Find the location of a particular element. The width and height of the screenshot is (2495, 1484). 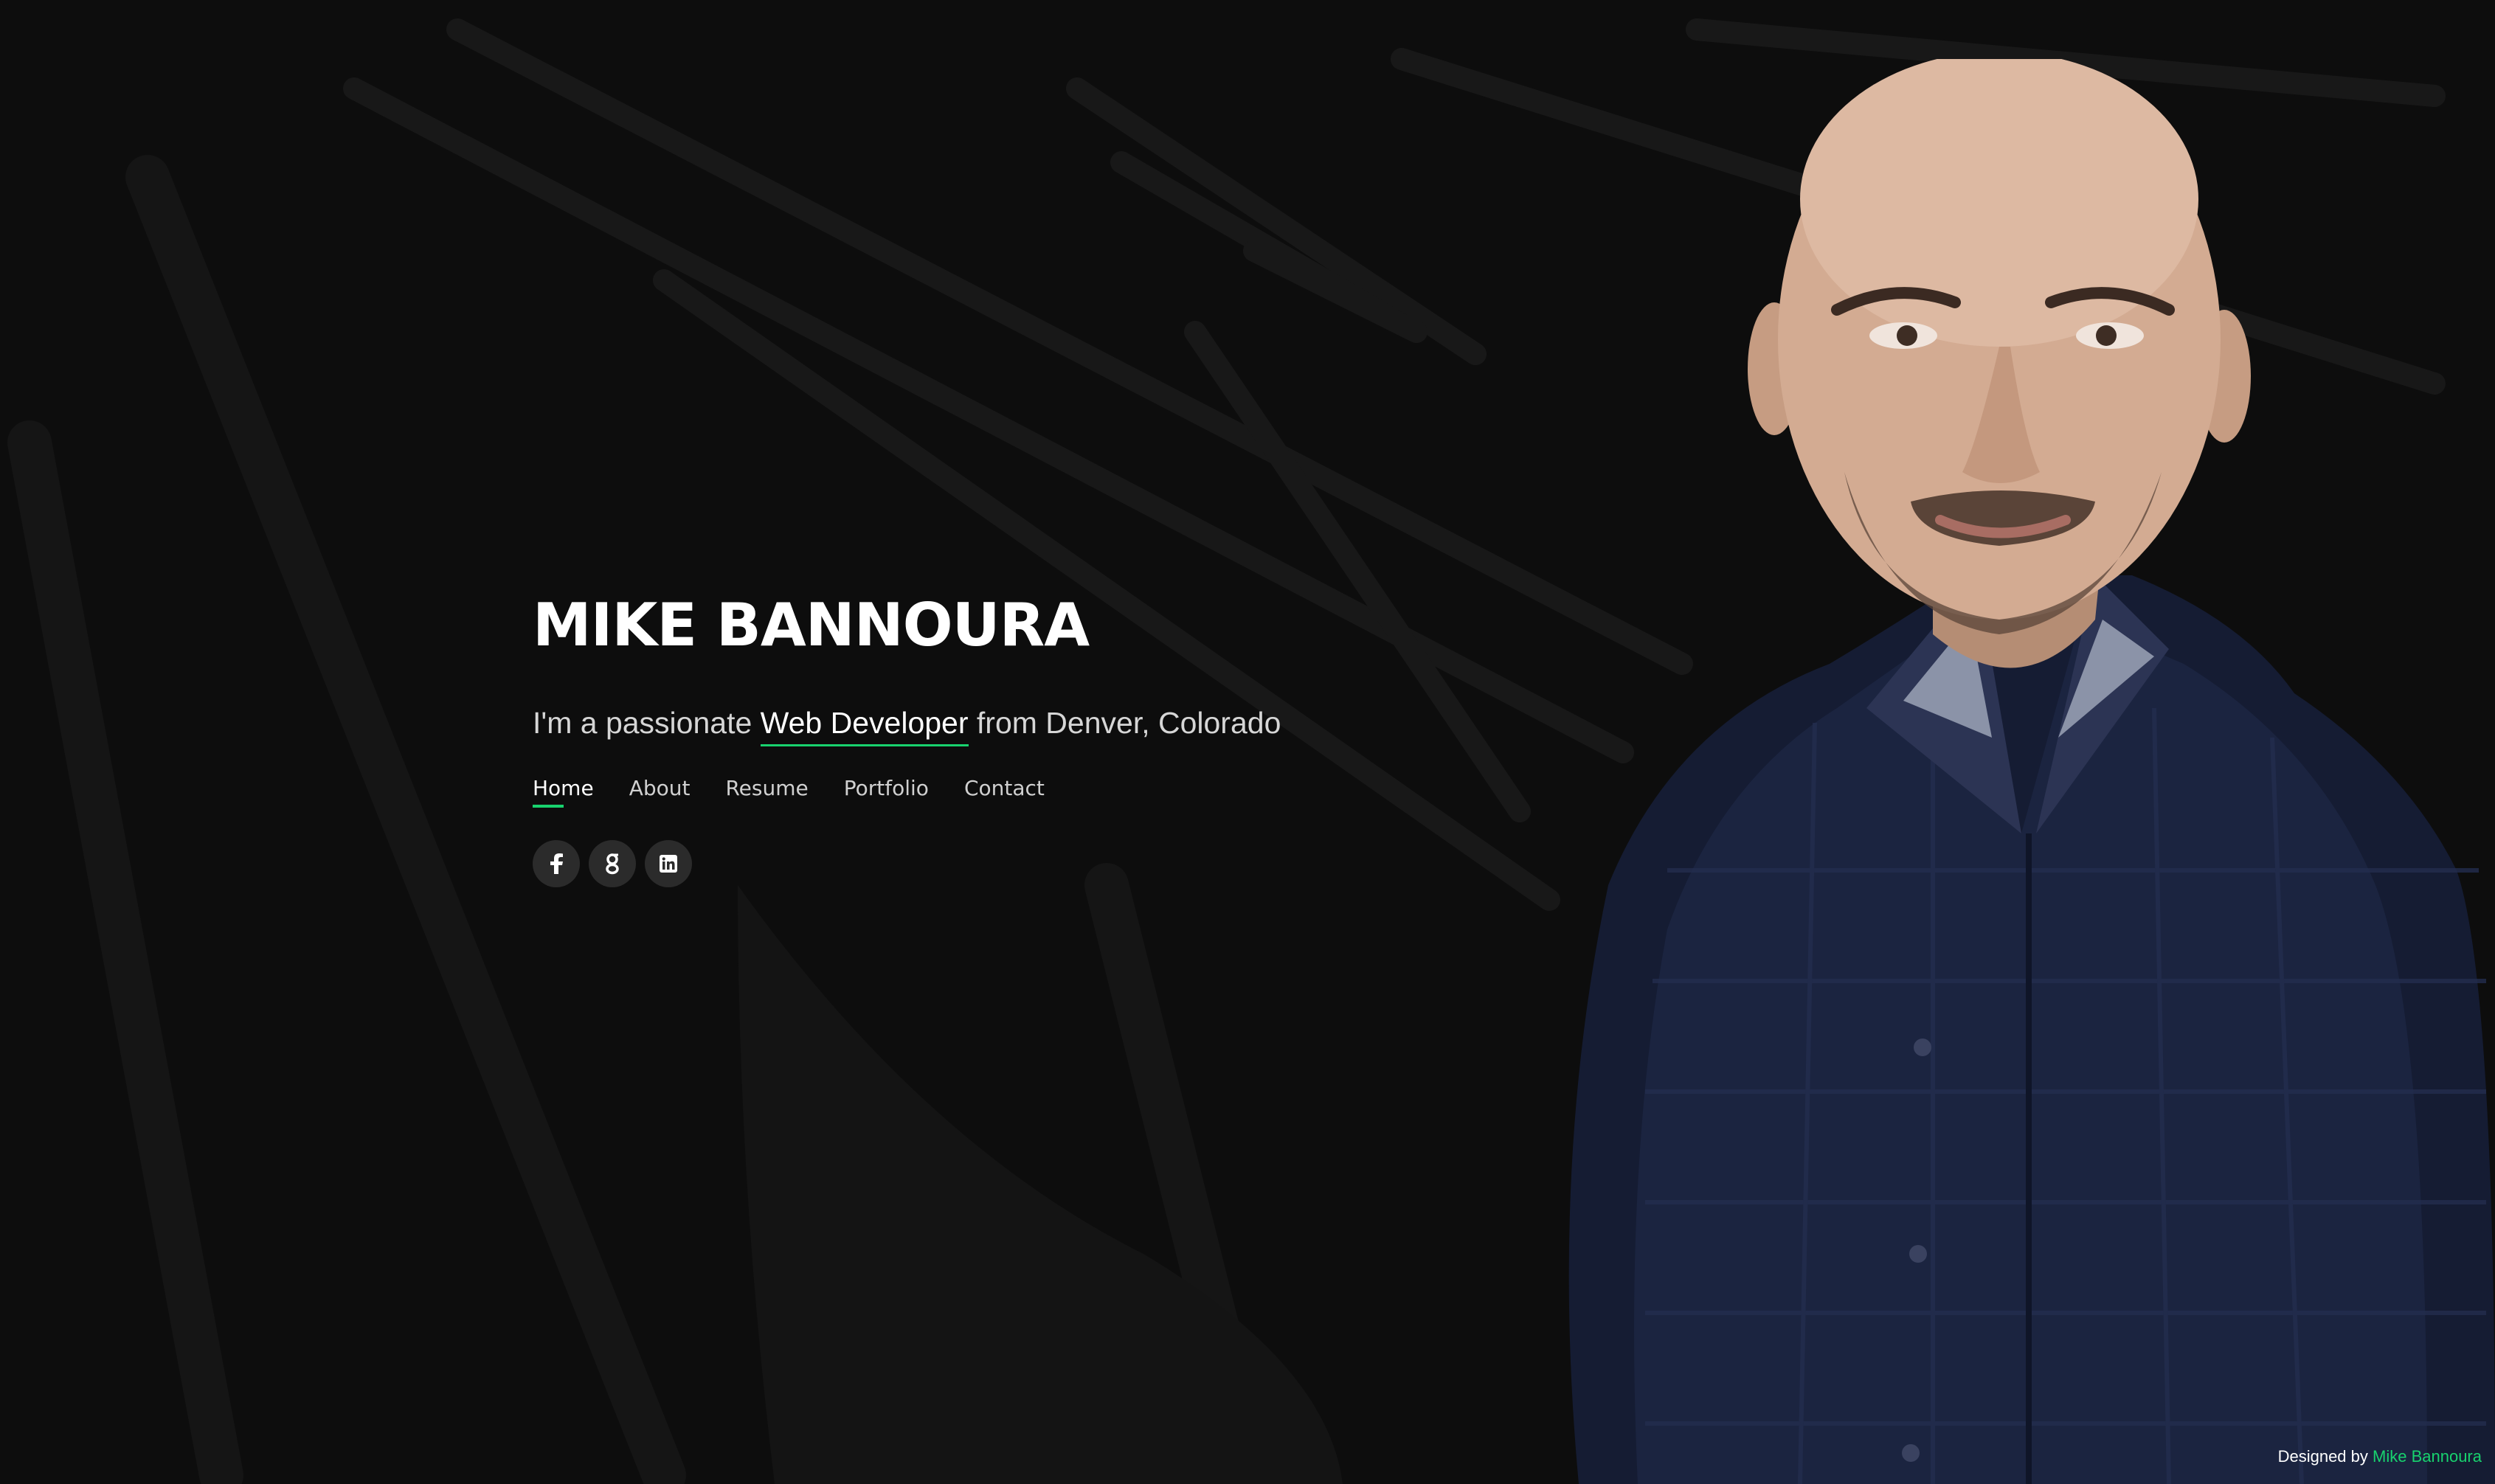

nav-about: About is located at coordinates (660, 792).